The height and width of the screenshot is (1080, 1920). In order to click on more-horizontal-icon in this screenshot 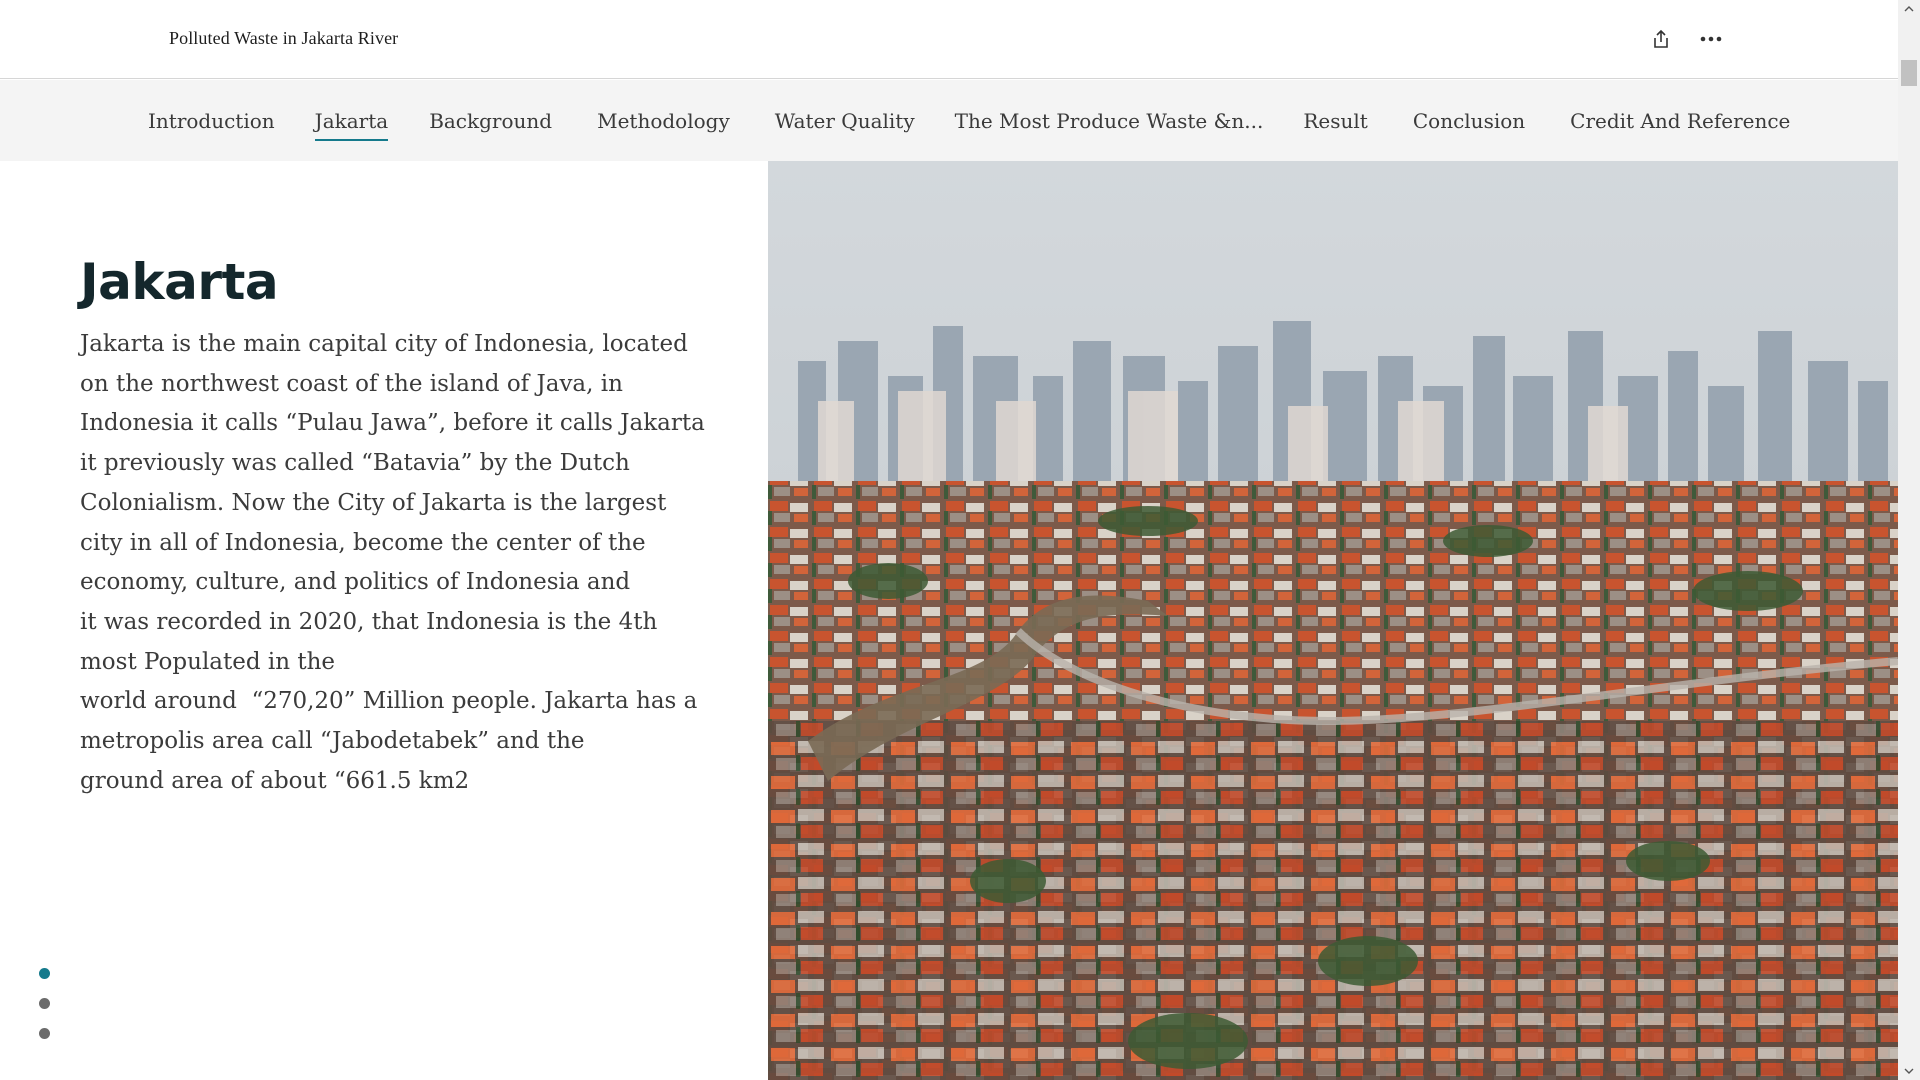, I will do `click(1711, 39)`.